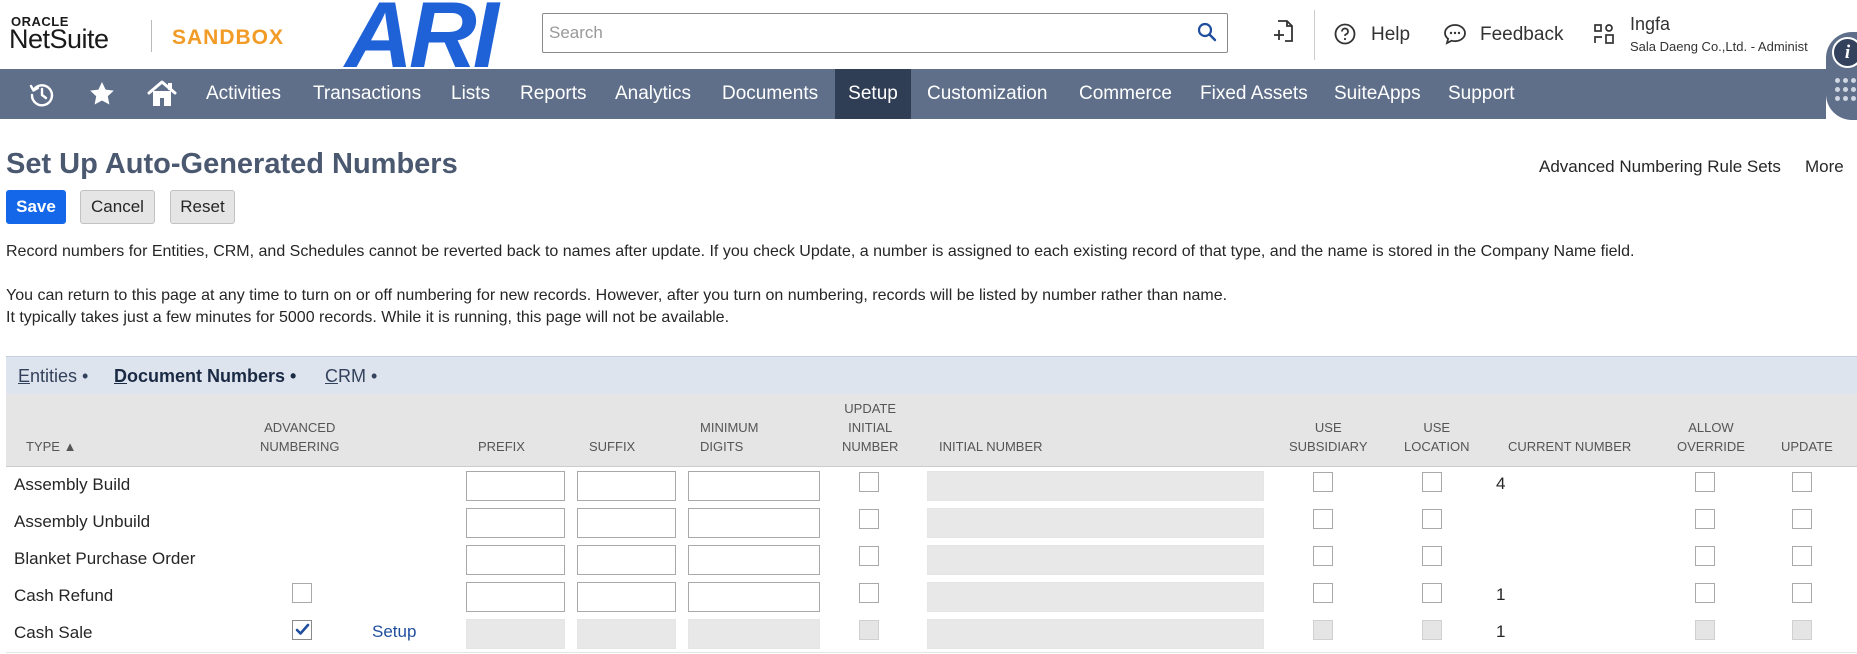 This screenshot has width=1857, height=654. What do you see at coordinates (553, 94) in the screenshot?
I see `nav-reports: Reports` at bounding box center [553, 94].